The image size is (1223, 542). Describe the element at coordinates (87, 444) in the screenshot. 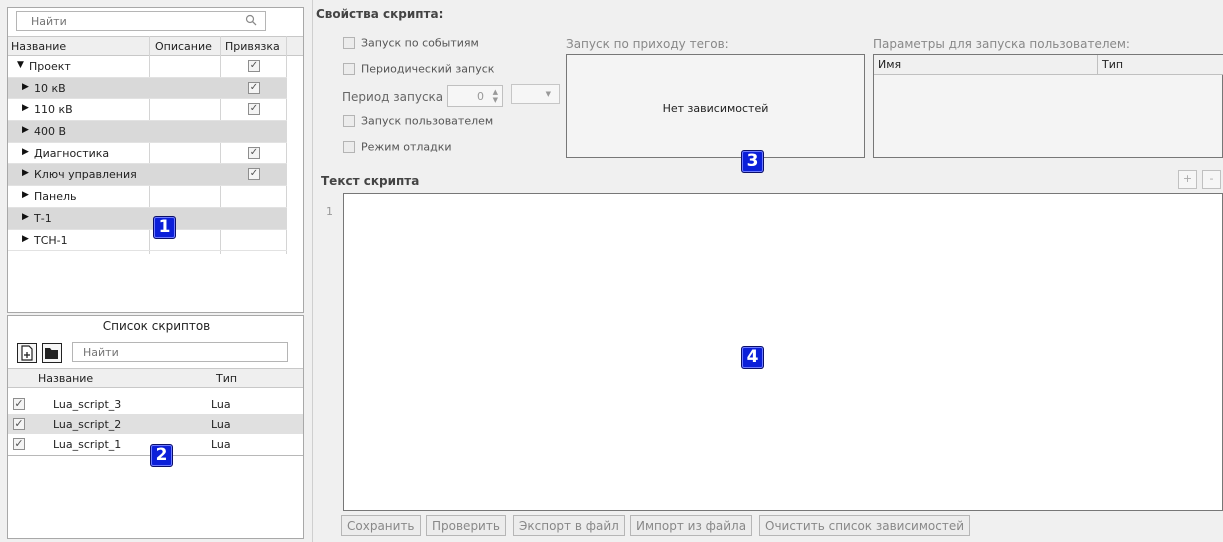

I see `script-name: Lua_script_1` at that location.